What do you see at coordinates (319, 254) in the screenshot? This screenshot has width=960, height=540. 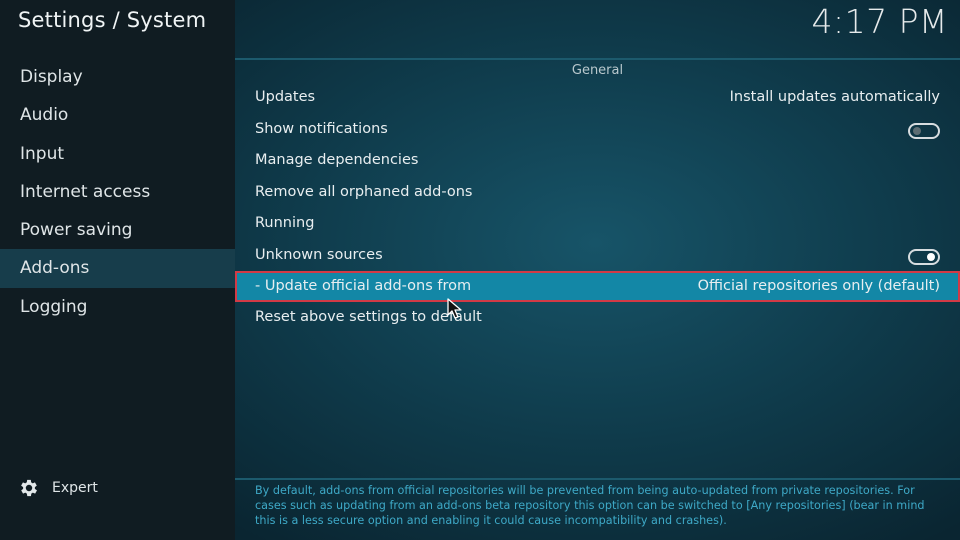 I see `setting-label: Unknown sources` at bounding box center [319, 254].